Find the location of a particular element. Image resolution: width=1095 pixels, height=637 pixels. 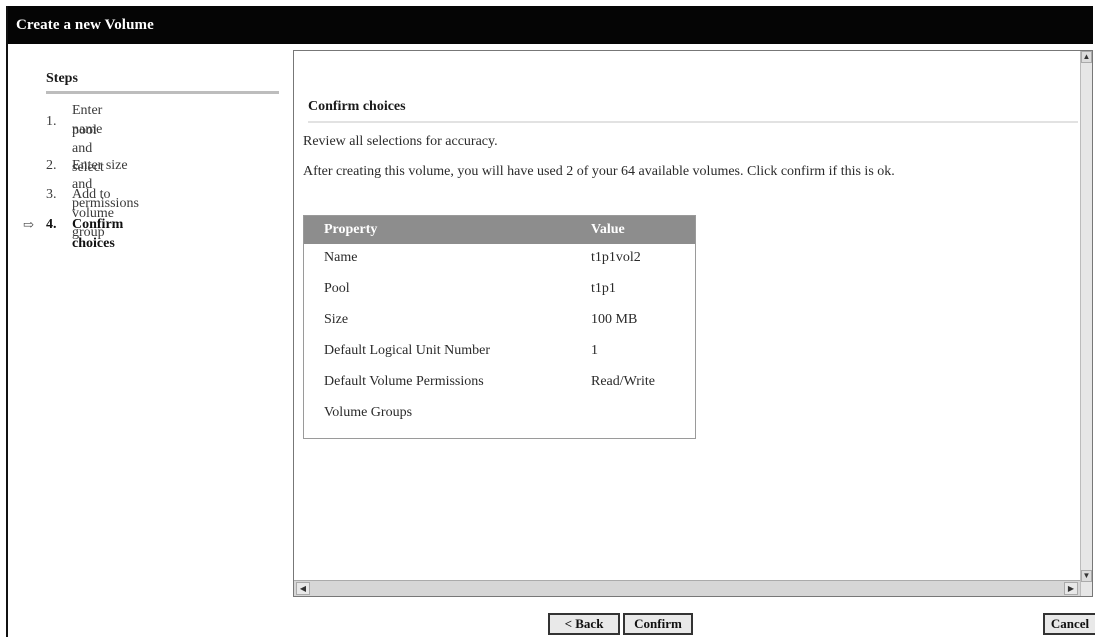

steps-divider is located at coordinates (162, 92).